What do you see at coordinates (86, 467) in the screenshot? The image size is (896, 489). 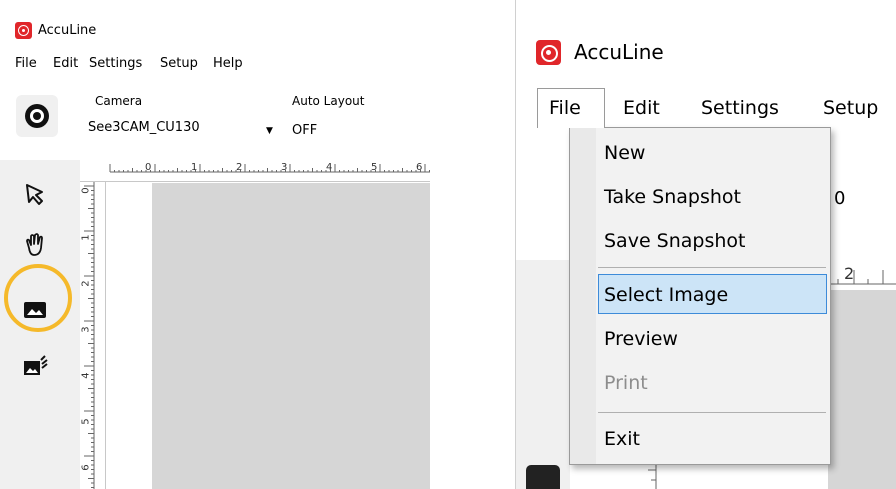 I see `ruler-left-label: 6` at bounding box center [86, 467].